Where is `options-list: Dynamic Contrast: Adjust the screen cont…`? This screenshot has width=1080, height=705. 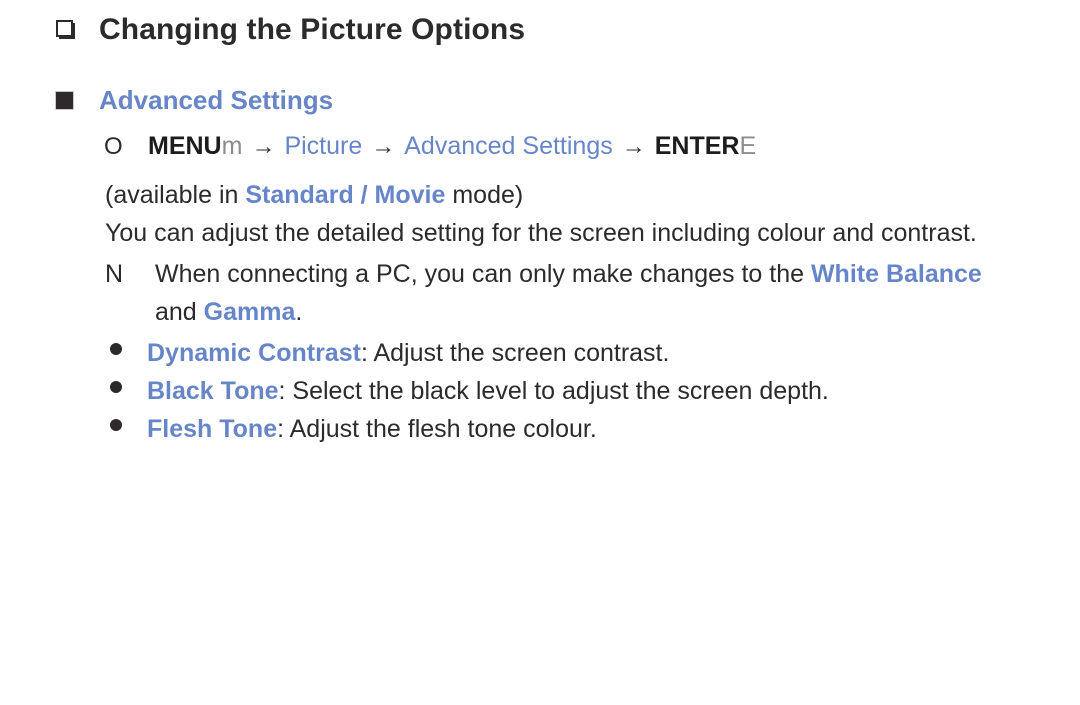
options-list: Dynamic Contrast: Adjust the screen cont… is located at coordinates (469, 395).